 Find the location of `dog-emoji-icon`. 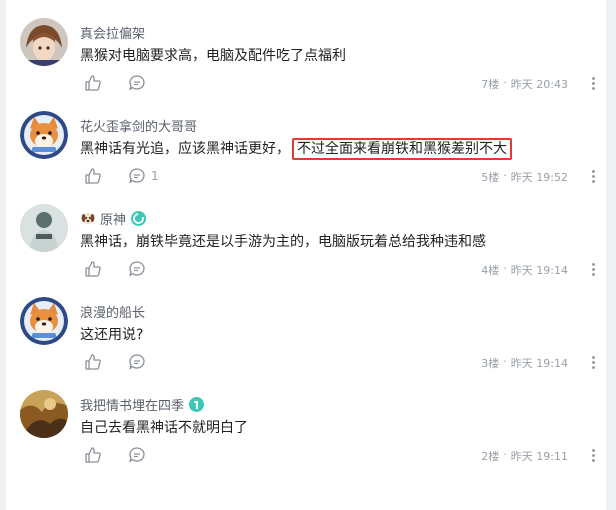

dog-emoji-icon is located at coordinates (88, 218).